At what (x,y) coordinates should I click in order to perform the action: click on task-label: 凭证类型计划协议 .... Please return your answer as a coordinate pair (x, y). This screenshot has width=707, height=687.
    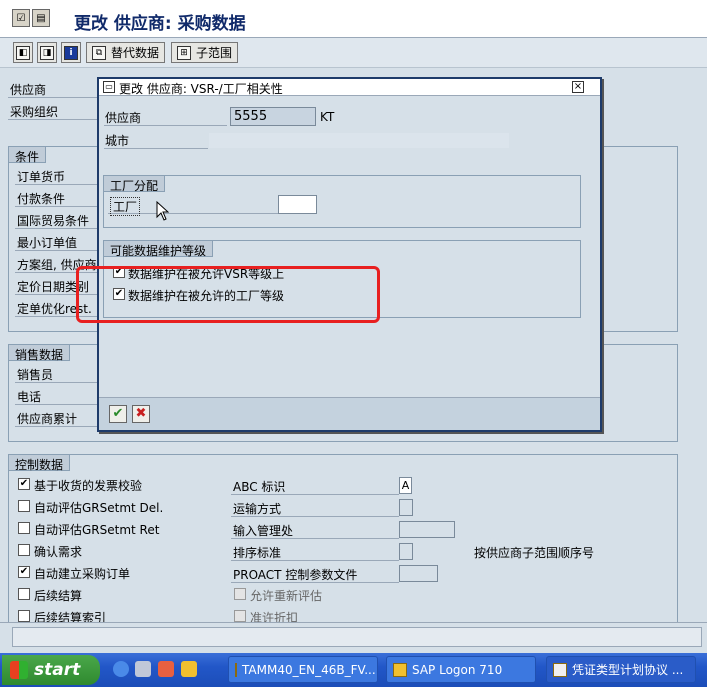
    Looking at the image, I should click on (628, 670).